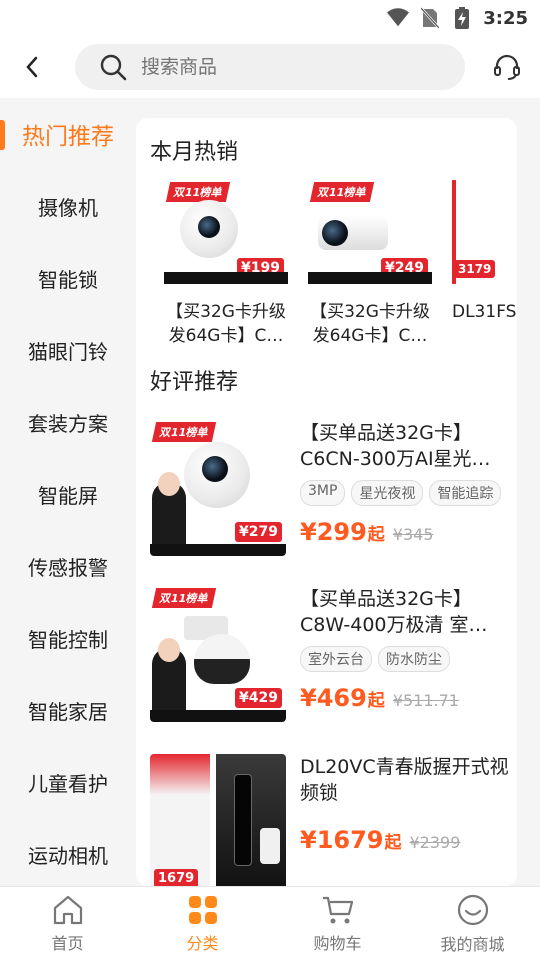 Image resolution: width=540 pixels, height=960 pixels. Describe the element at coordinates (407, 820) in the screenshot. I see `product-info: DL20VC青春版握开式视频锁 ¥1679 起 ¥2399` at that location.